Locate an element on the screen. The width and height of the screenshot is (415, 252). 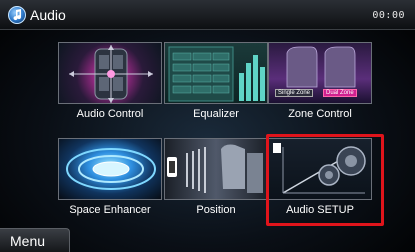
tile-label: Zone Control is located at coordinates (320, 114).